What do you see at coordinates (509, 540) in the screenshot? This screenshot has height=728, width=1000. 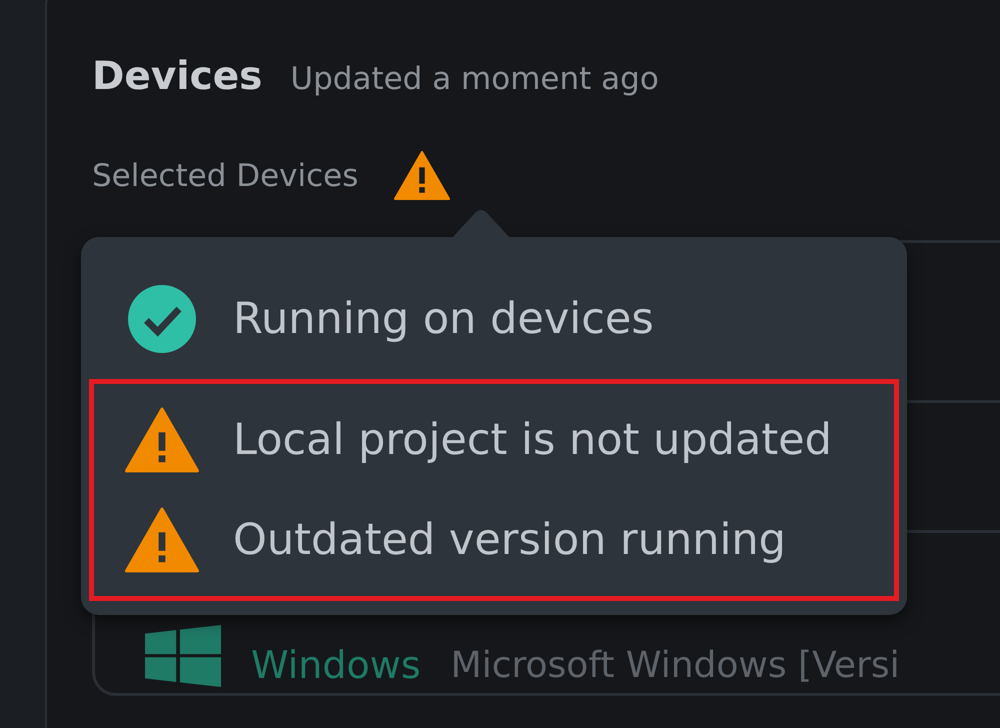 I see `status-text: Outdated version running` at bounding box center [509, 540].